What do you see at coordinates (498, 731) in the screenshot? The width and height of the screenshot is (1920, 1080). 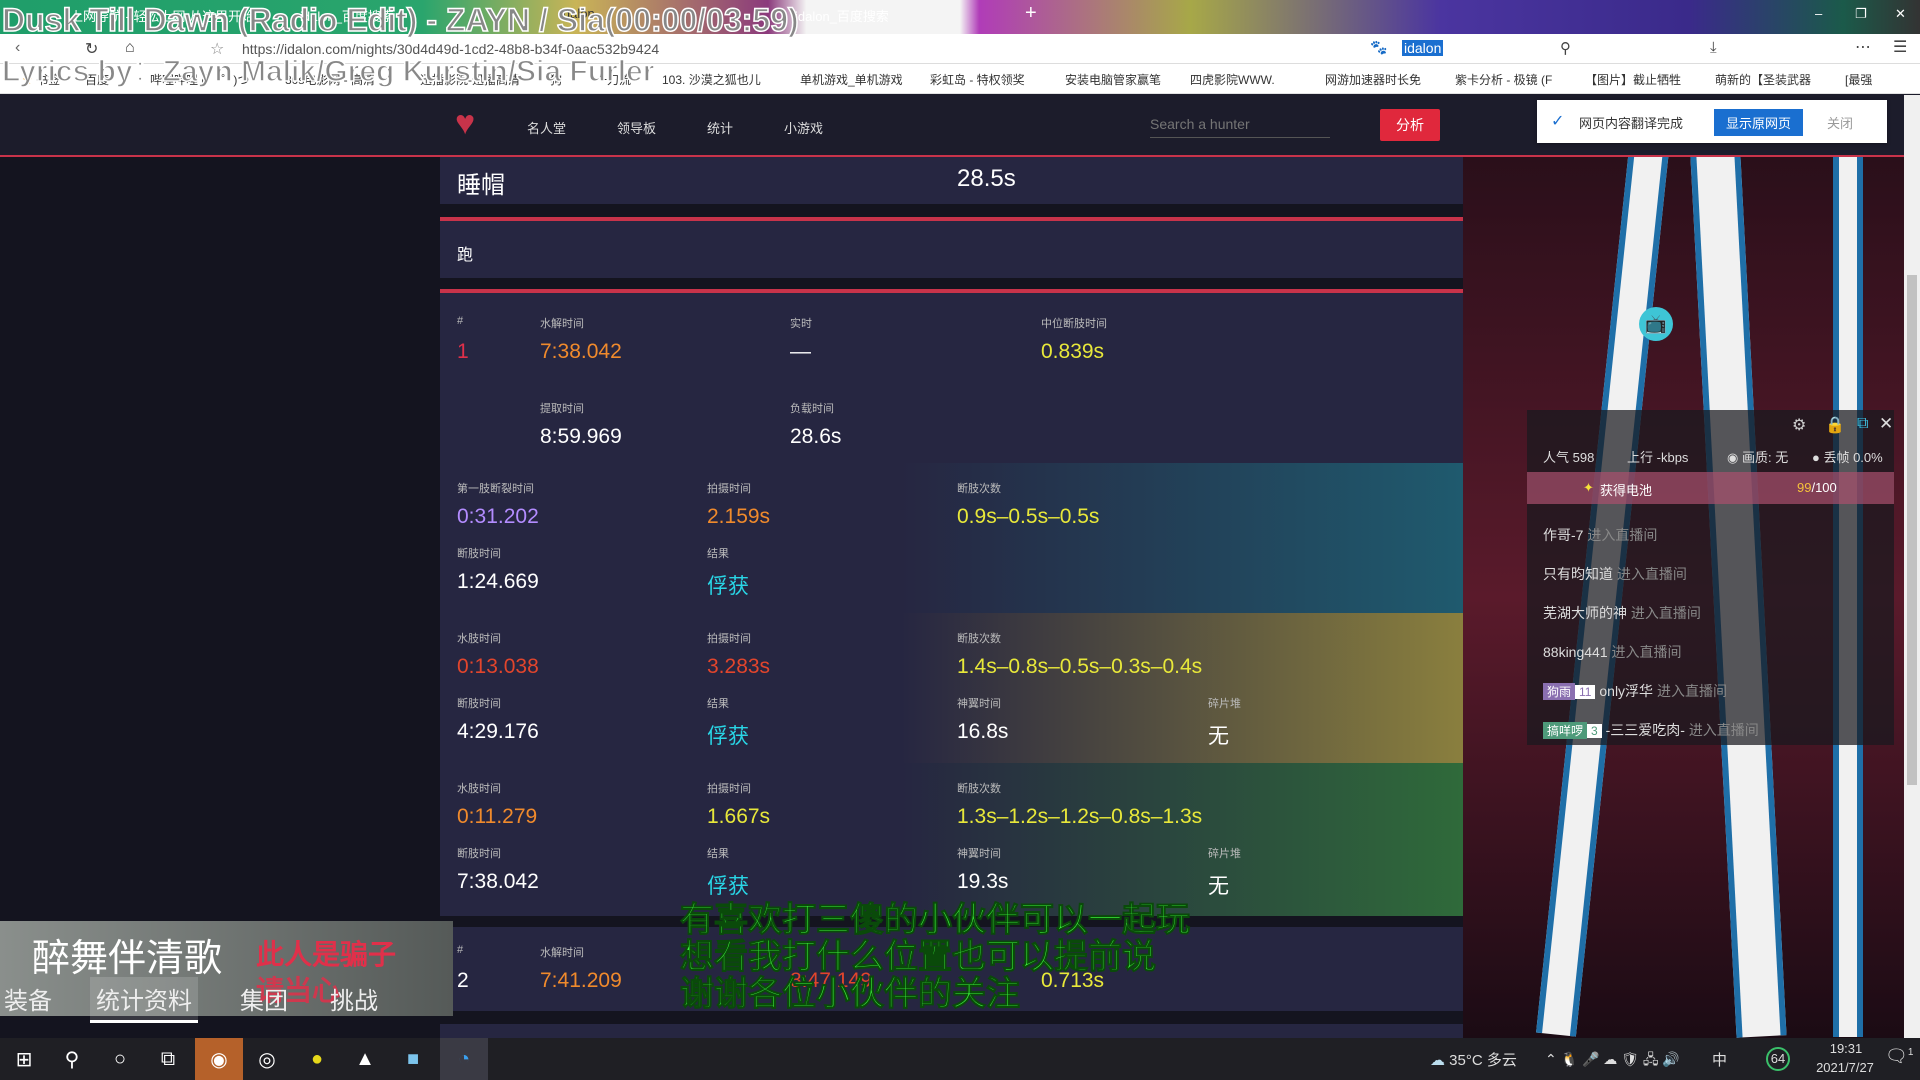 I see `phase-value: 4:29.176` at bounding box center [498, 731].